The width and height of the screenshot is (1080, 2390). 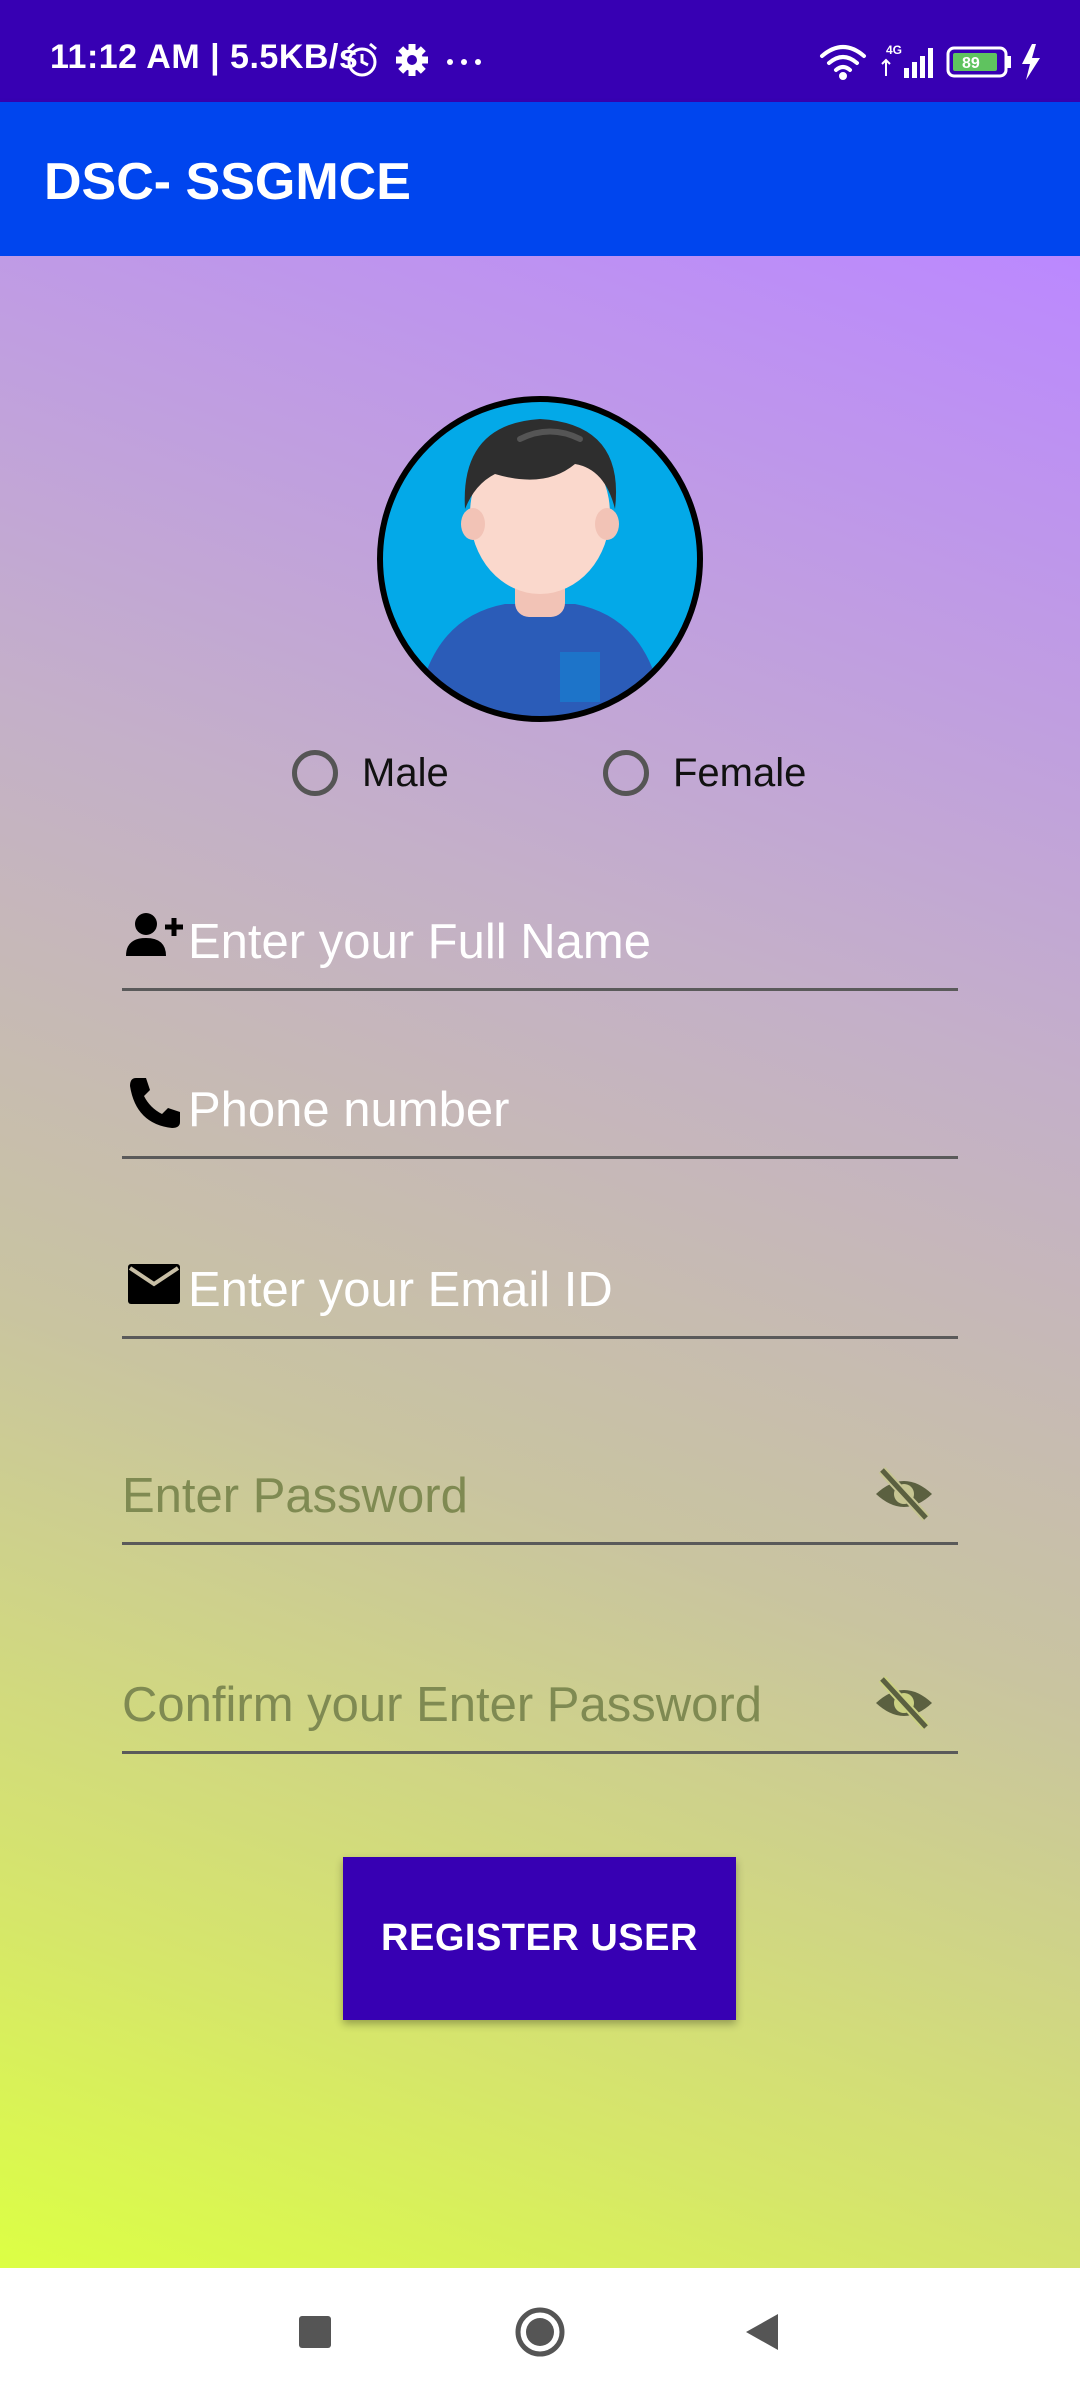 I want to click on status-left-icons, so click(x=414, y=59).